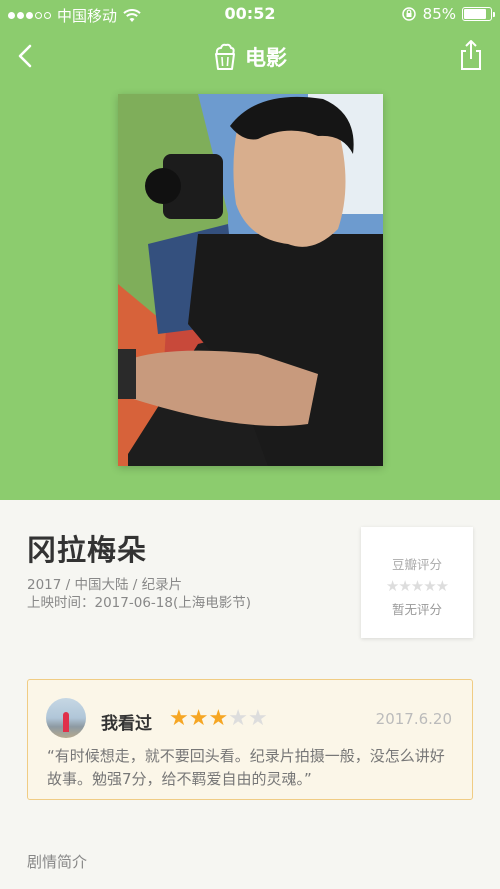 Image resolution: width=500 pixels, height=889 pixels. Describe the element at coordinates (413, 719) in the screenshot. I see `review-date: 2017.6.20` at that location.